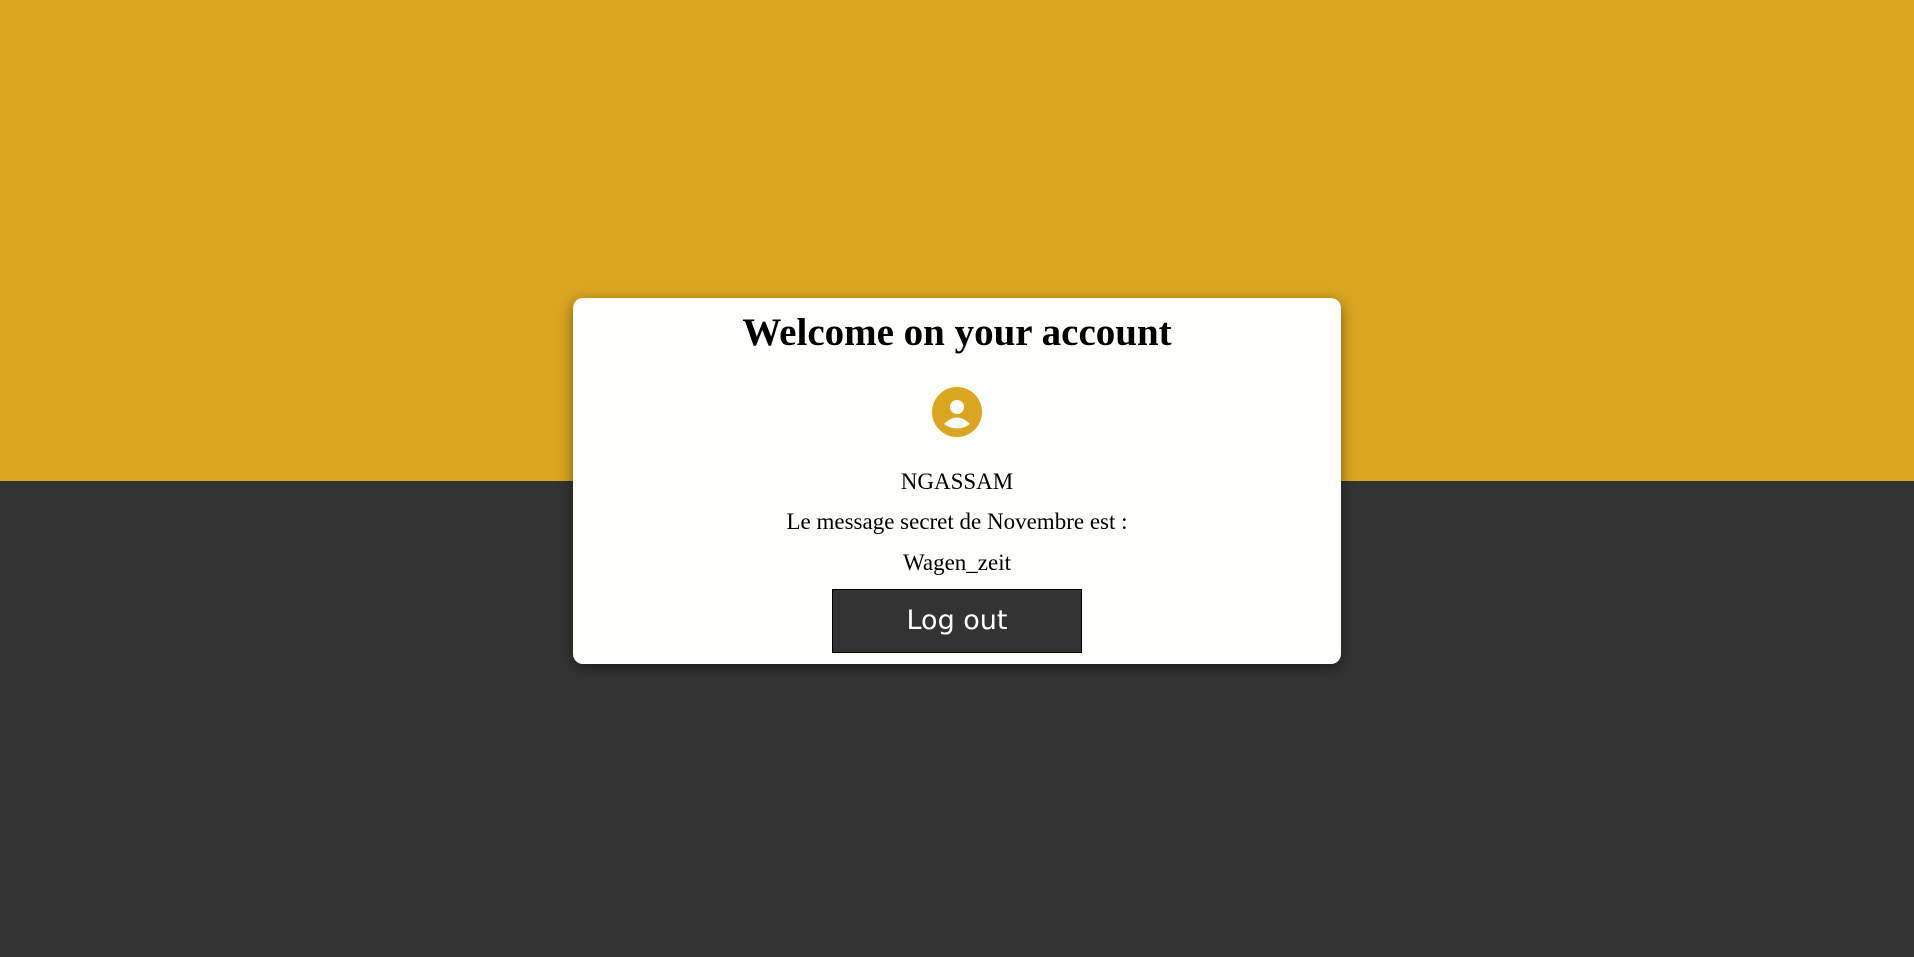 This screenshot has width=1914, height=957. I want to click on user-circle-icon, so click(957, 412).